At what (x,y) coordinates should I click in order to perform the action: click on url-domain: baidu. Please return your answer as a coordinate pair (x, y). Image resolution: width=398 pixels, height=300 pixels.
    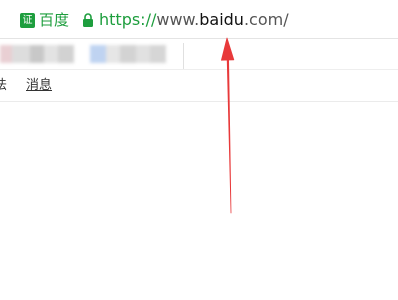
    Looking at the image, I should click on (221, 19).